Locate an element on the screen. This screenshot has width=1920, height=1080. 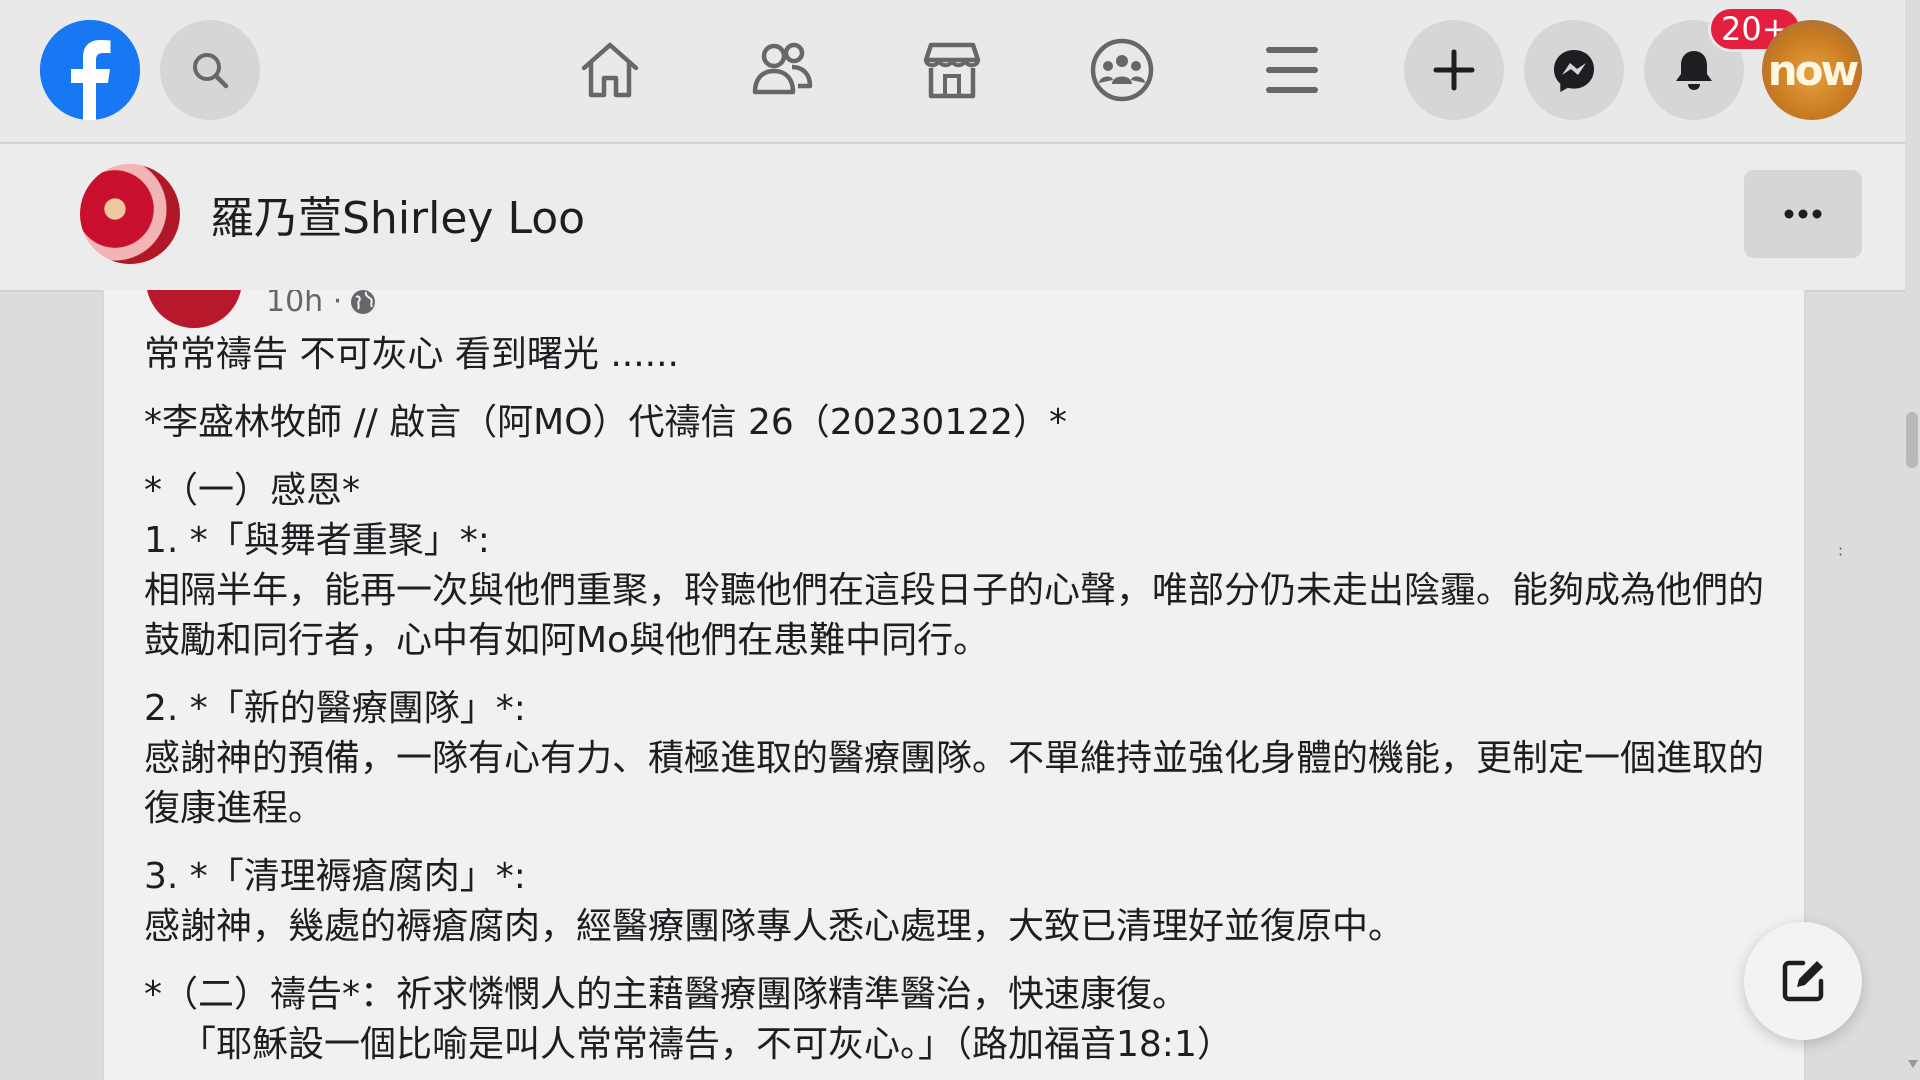
more-dots-icon is located at coordinates (1803, 214).